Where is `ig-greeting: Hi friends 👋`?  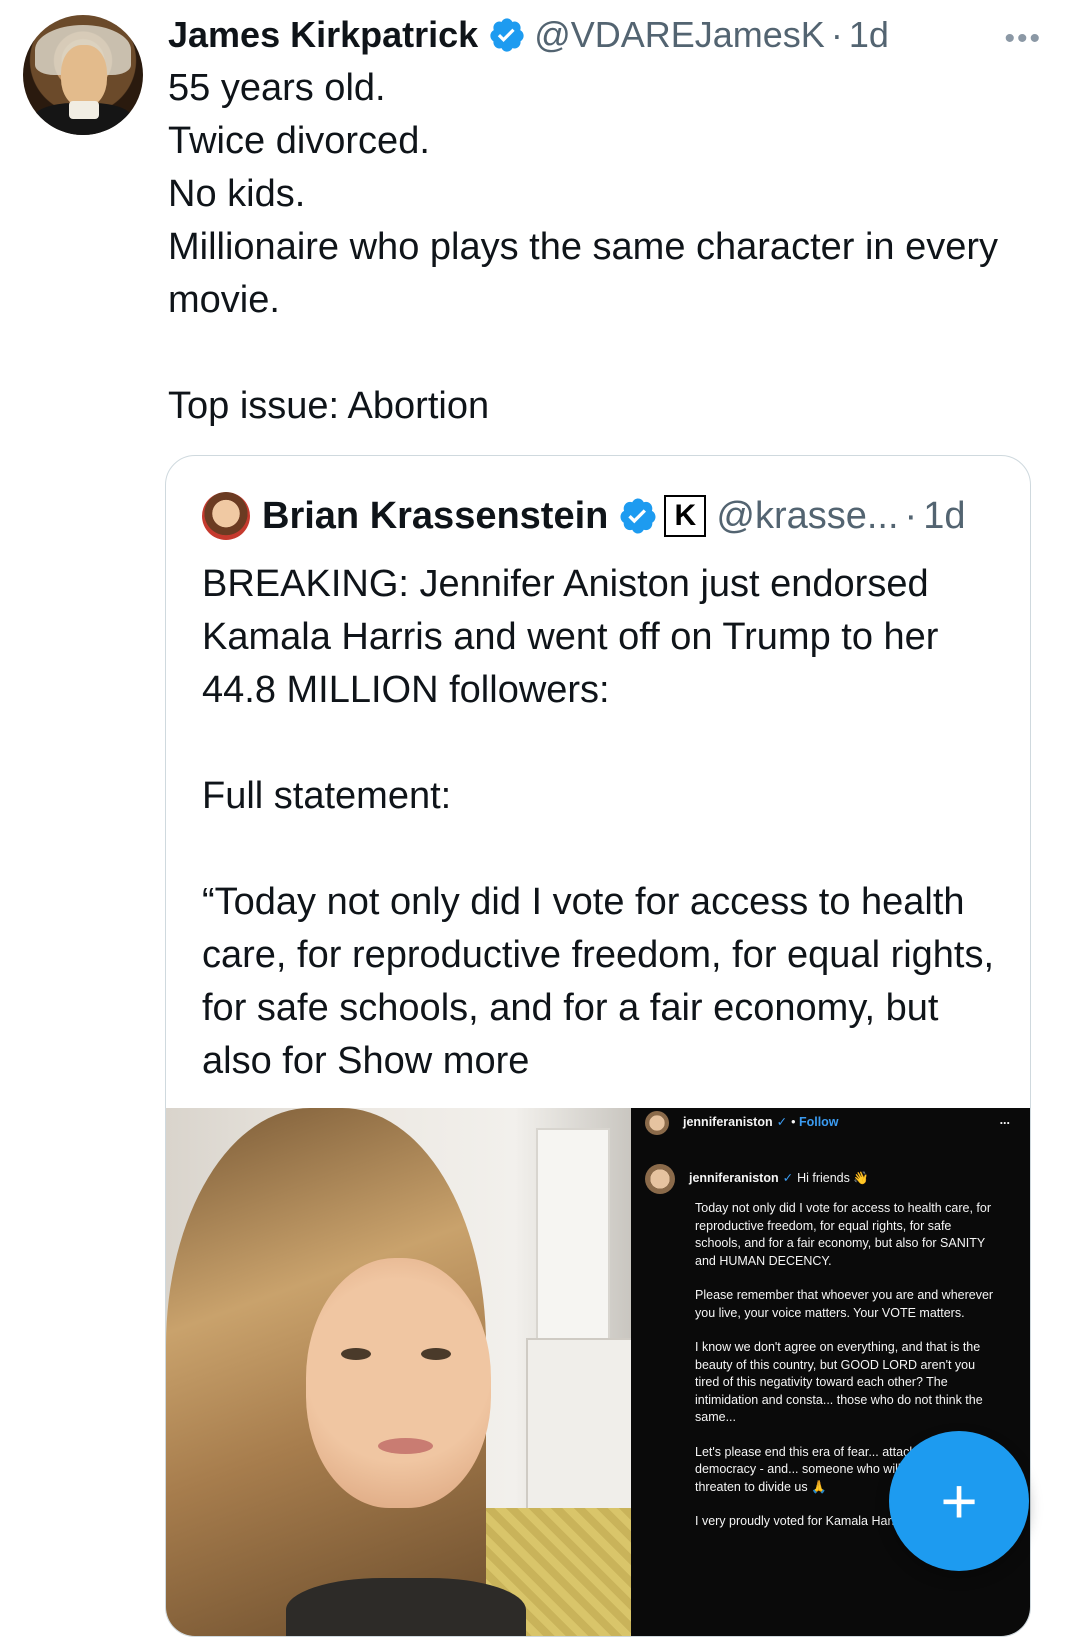
ig-greeting: Hi friends 👋 is located at coordinates (833, 1178).